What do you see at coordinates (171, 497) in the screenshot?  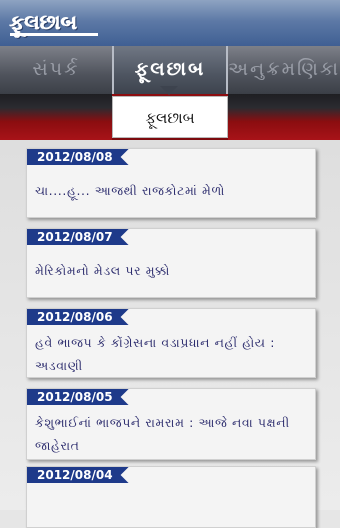 I see `news-card: 2012/08/04` at bounding box center [171, 497].